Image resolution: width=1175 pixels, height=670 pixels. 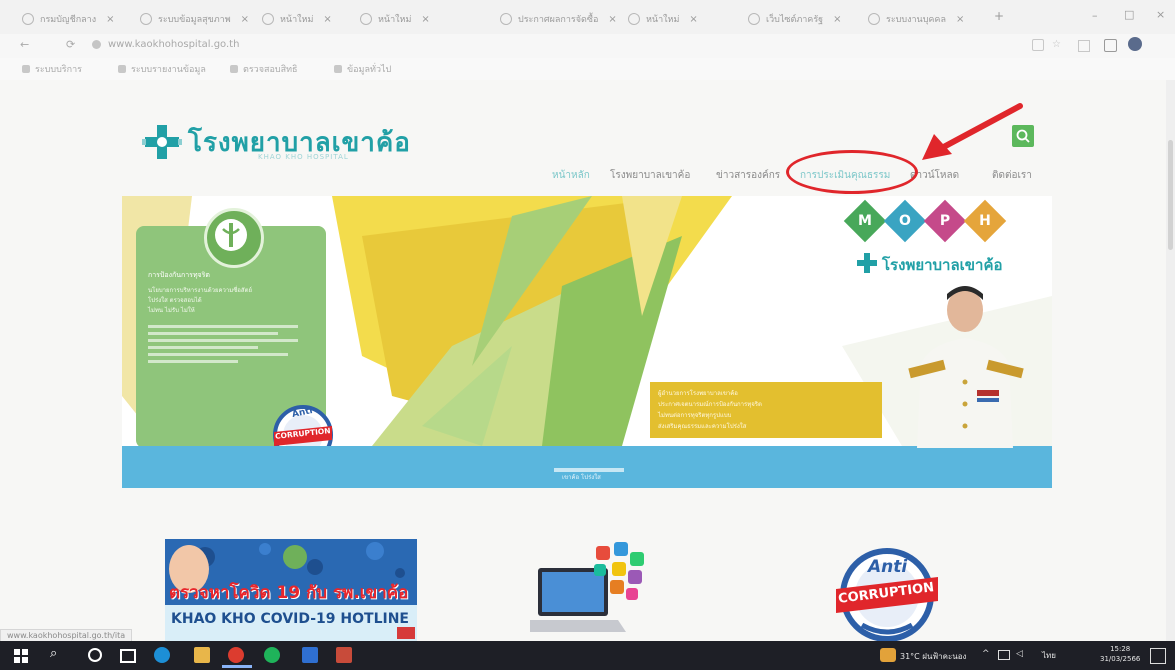 I want to click on nav-item-hospital: โรงพยาบาลเขาค้อ, so click(x=650, y=175).